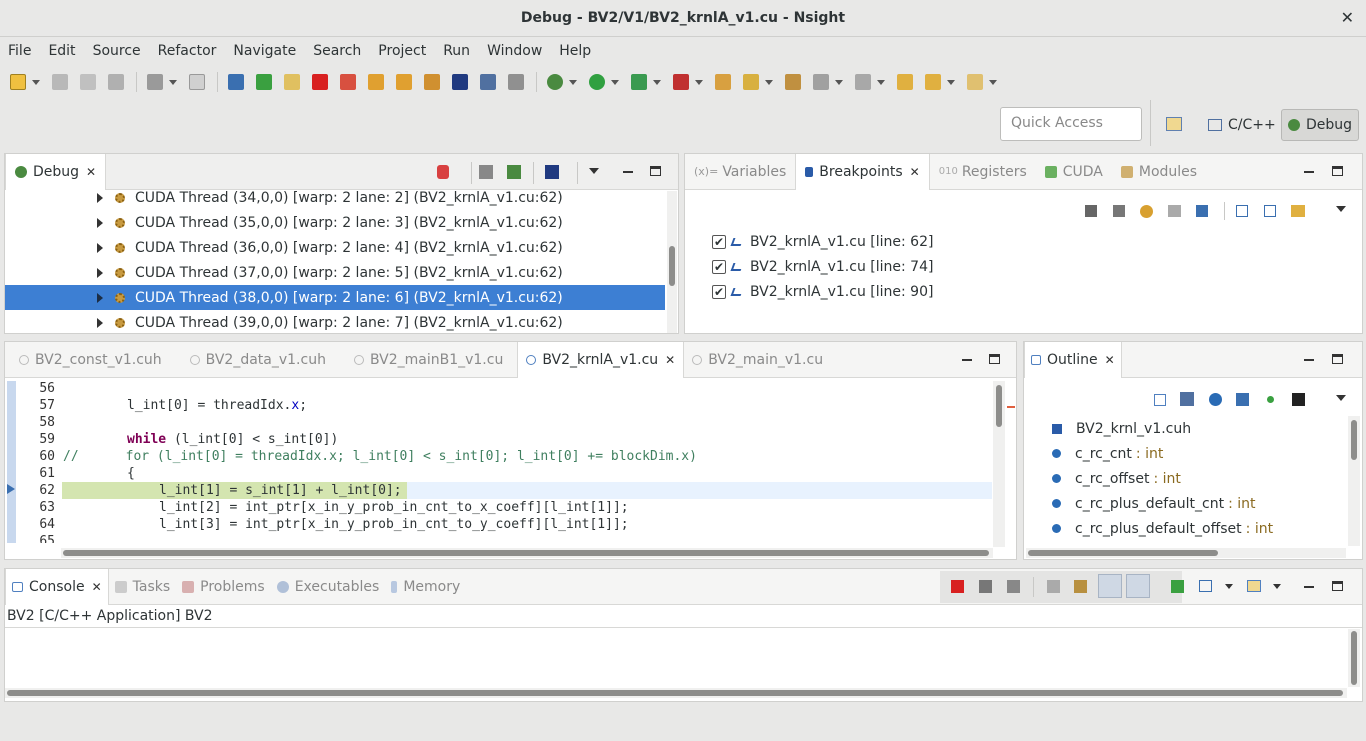 This screenshot has width=1366, height=741. I want to click on remove-launch-icon, so click(985, 586).